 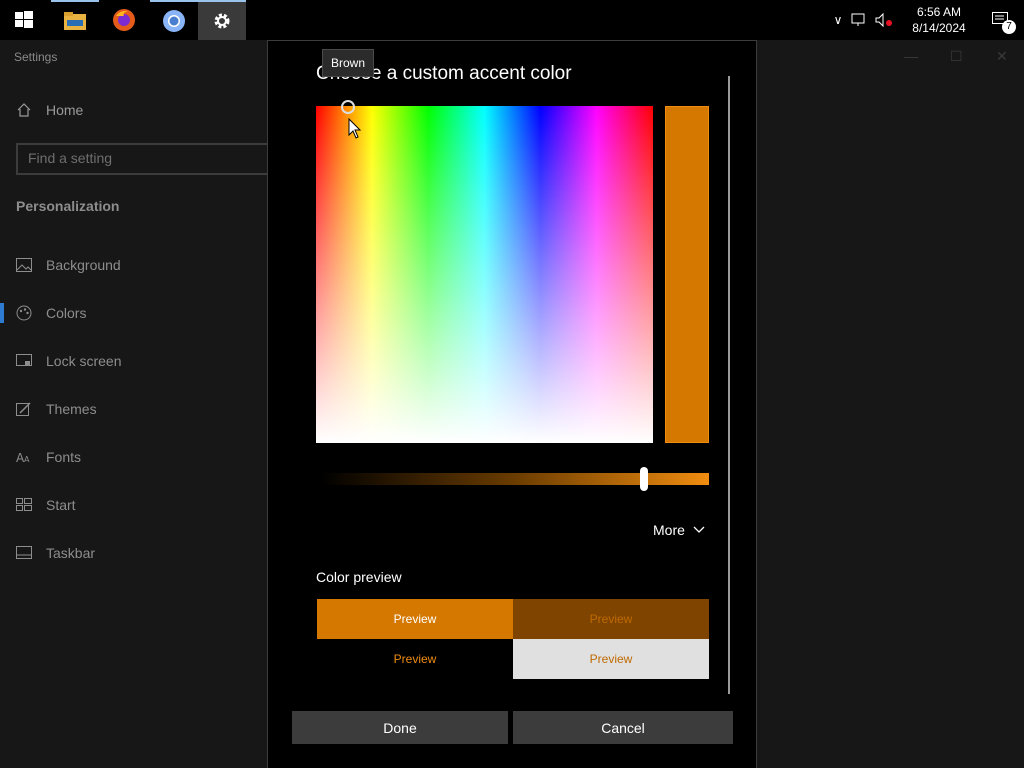 I want to click on home-label: Home, so click(x=65, y=110).